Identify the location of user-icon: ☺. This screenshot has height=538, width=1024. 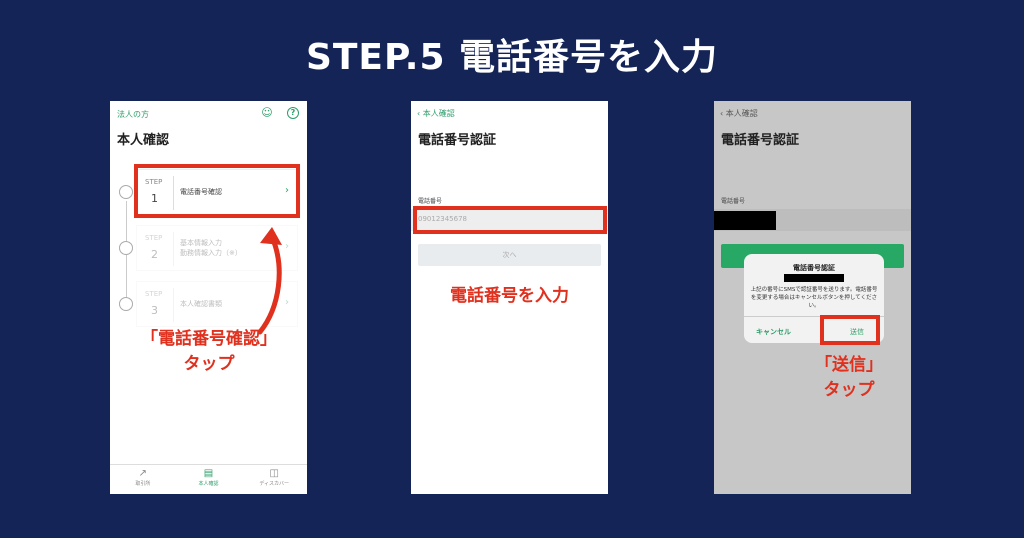
(267, 113).